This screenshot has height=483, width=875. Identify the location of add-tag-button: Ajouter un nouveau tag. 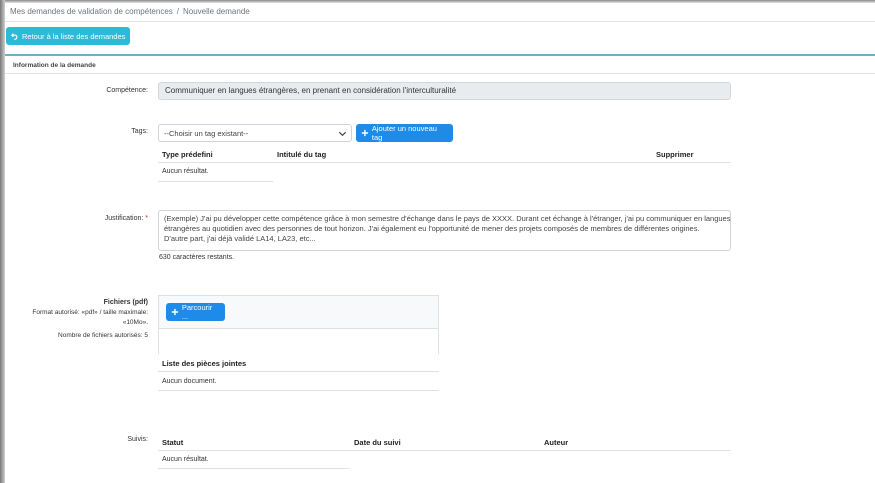
(404, 133).